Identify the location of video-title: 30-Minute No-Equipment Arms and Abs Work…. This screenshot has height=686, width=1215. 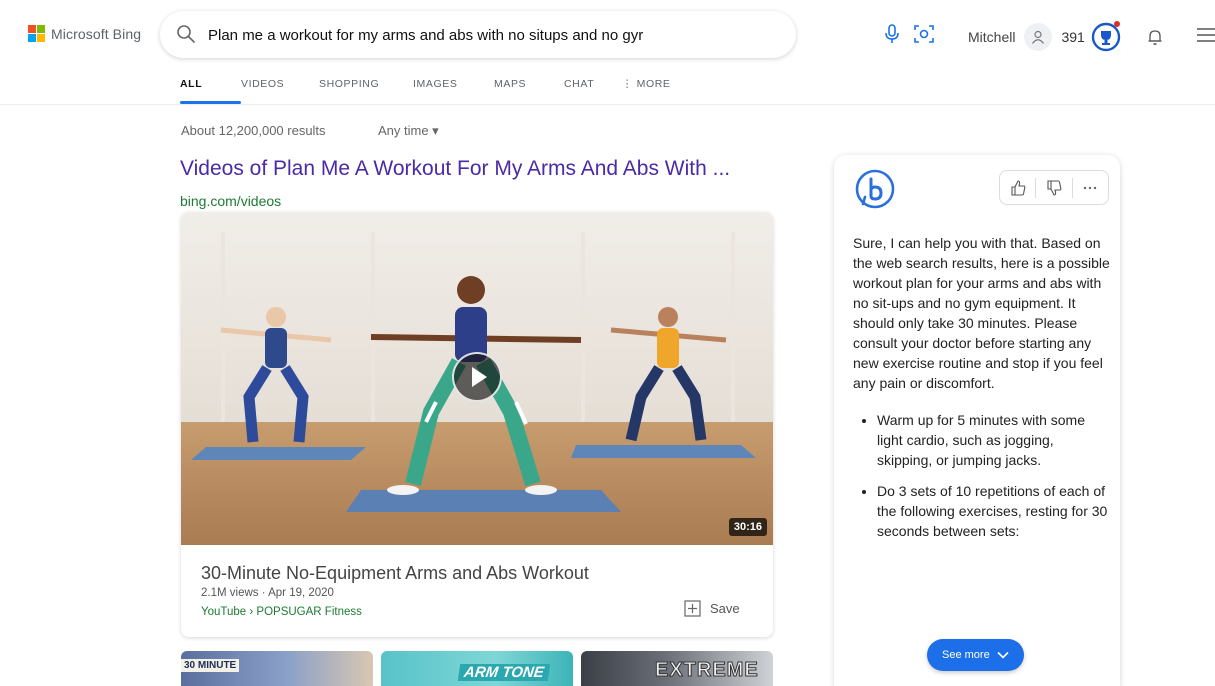
(395, 573).